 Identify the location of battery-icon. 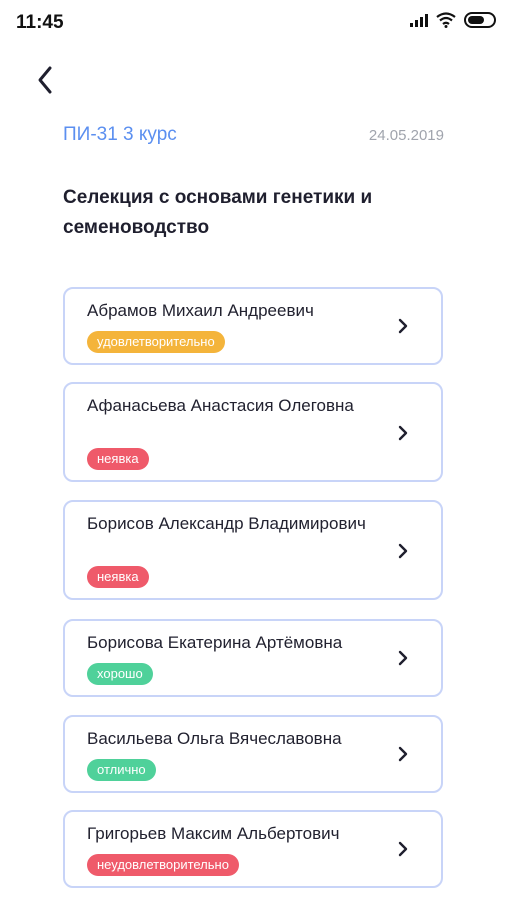
(480, 20).